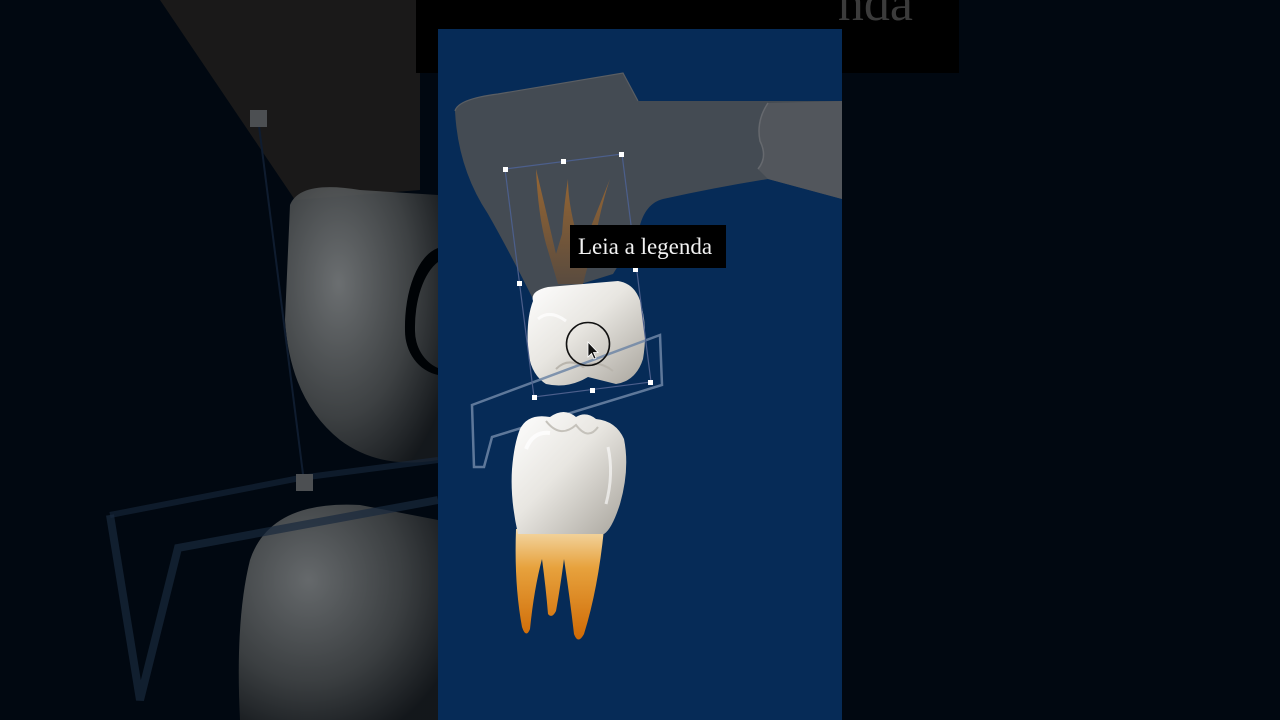  I want to click on pointer-arrow-icon, so click(588, 344).